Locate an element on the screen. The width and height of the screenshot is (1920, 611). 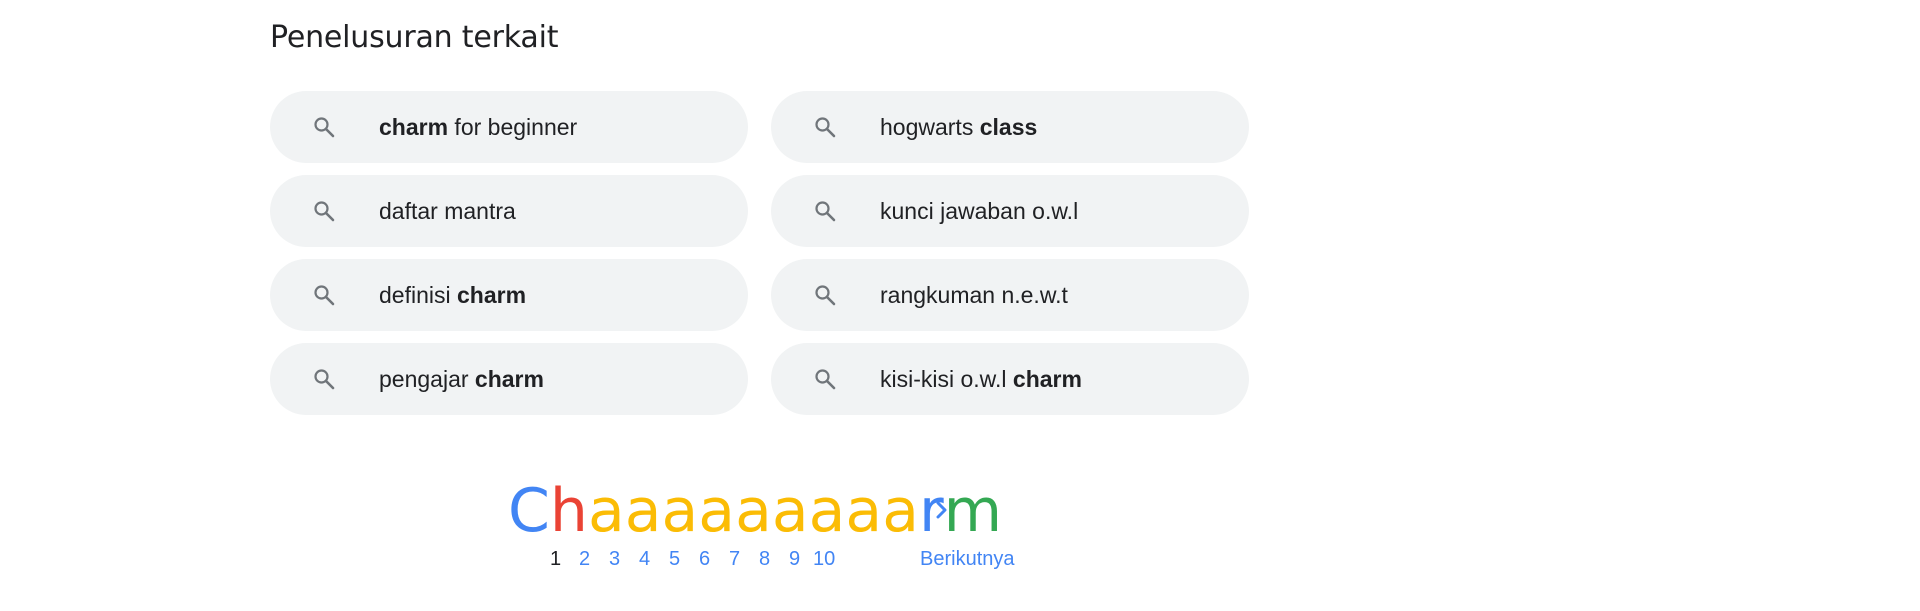
related-search-chip: kunci jawaban o.w.l is located at coordinates (1010, 211).